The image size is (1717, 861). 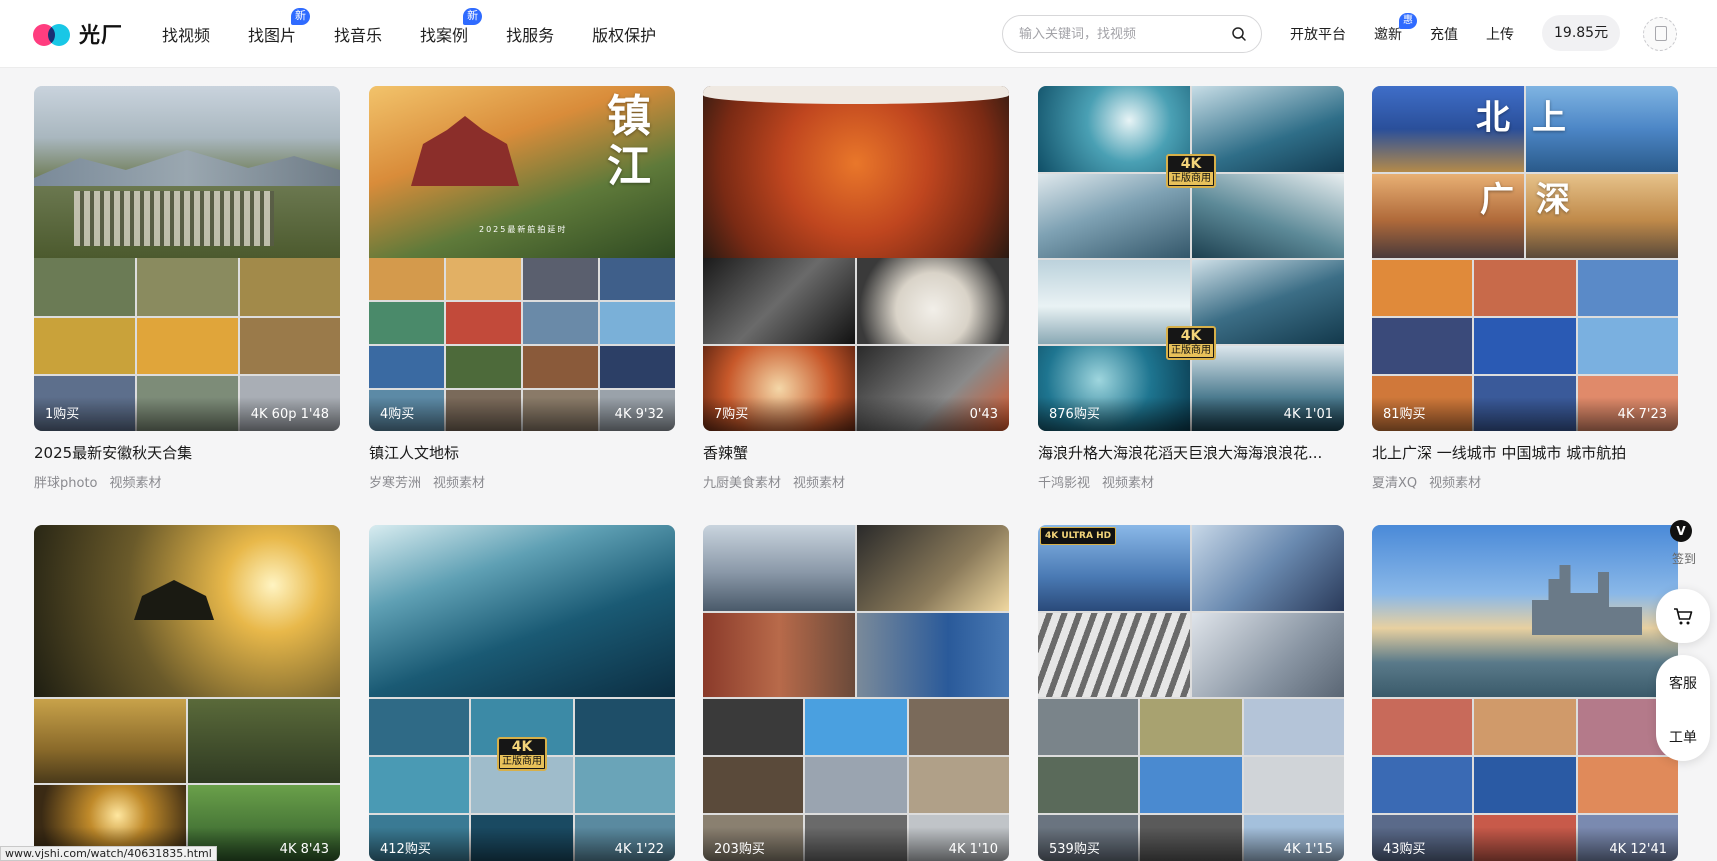 What do you see at coordinates (1191, 258) in the screenshot?
I see `video-thumbnail: 4K 正版商用 4K 正版商用 876购买 4K 1'01` at bounding box center [1191, 258].